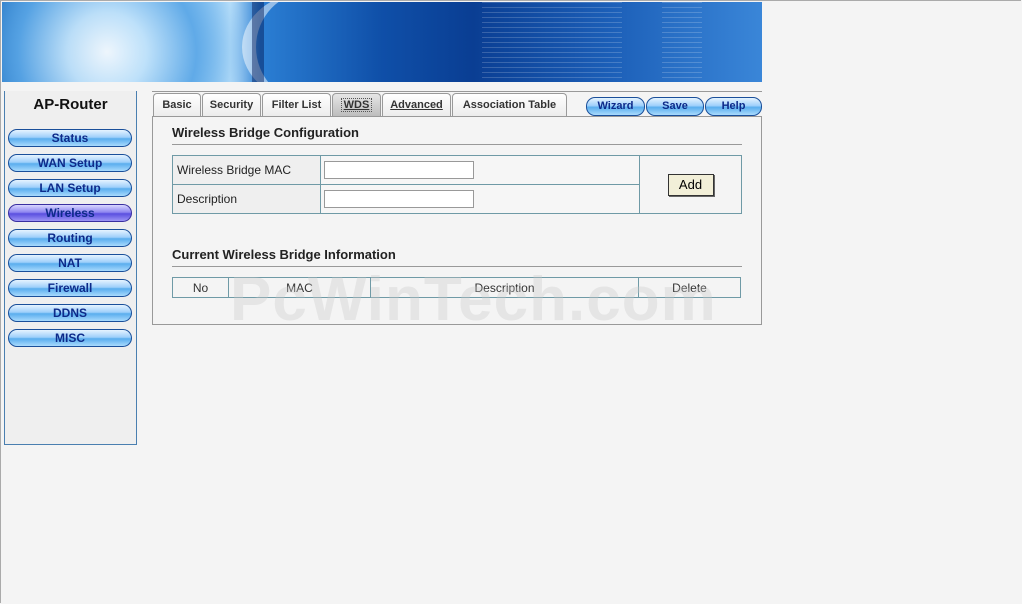 The image size is (1022, 604). I want to click on sidebar-item-misc: MISC, so click(70, 338).